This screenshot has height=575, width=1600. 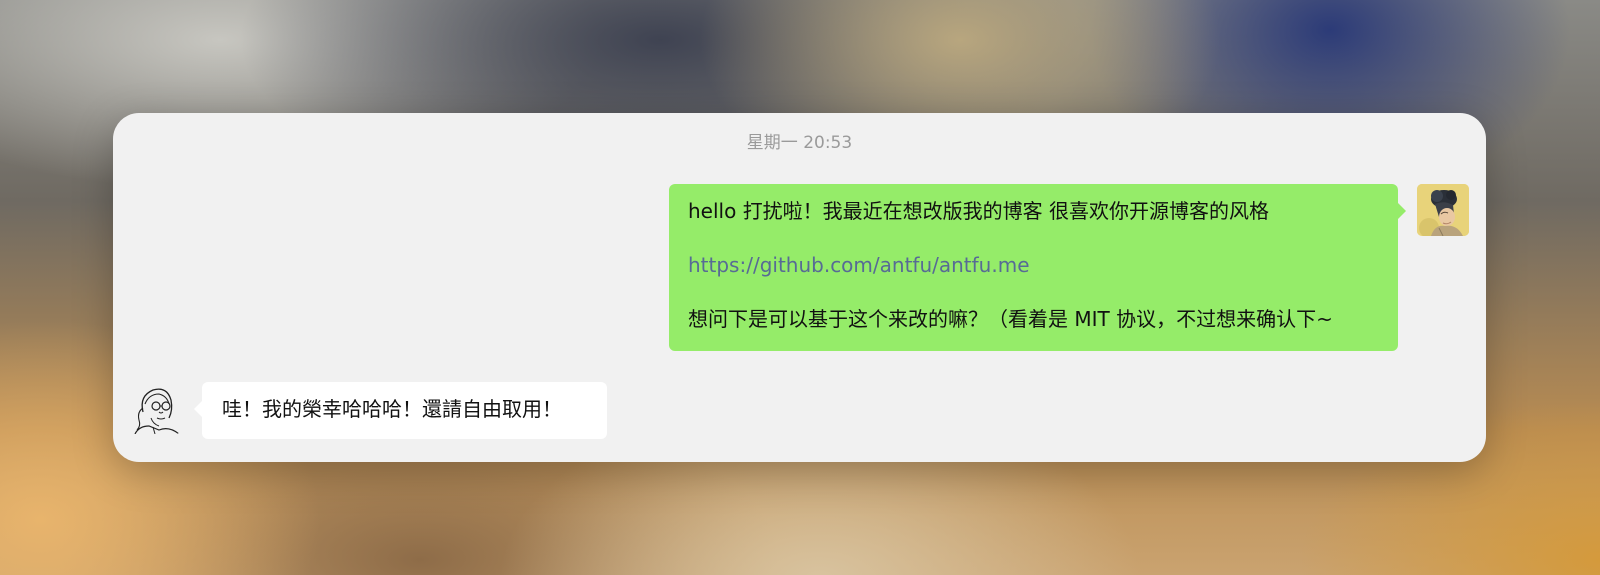 I want to click on message-text: 想问下是可以基于这个来改的嘛？（看着是 MIT 协议，不过想来确认下~, so click(x=1010, y=319).